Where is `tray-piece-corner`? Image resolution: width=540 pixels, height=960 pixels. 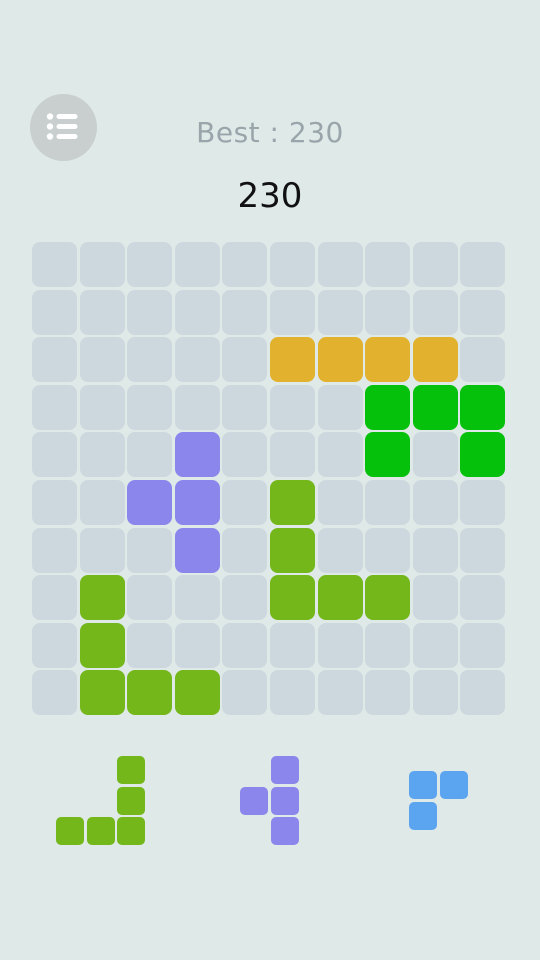 tray-piece-corner is located at coordinates (439, 801).